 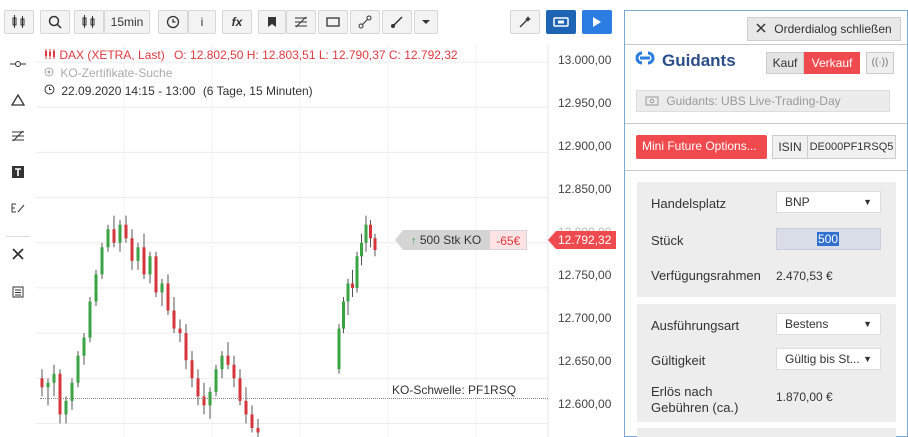 I want to click on indicator-button: fx, so click(x=237, y=22).